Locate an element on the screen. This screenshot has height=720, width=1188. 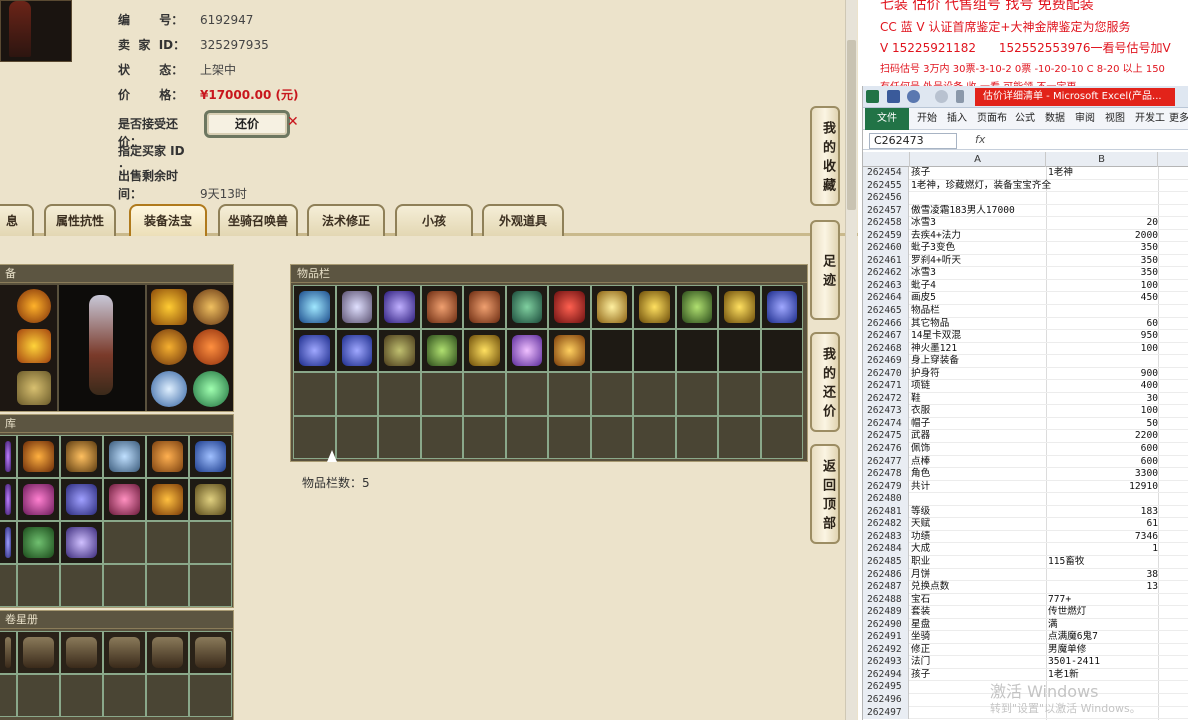
tab-spell-correction: 法术修正 is located at coordinates (346, 220).